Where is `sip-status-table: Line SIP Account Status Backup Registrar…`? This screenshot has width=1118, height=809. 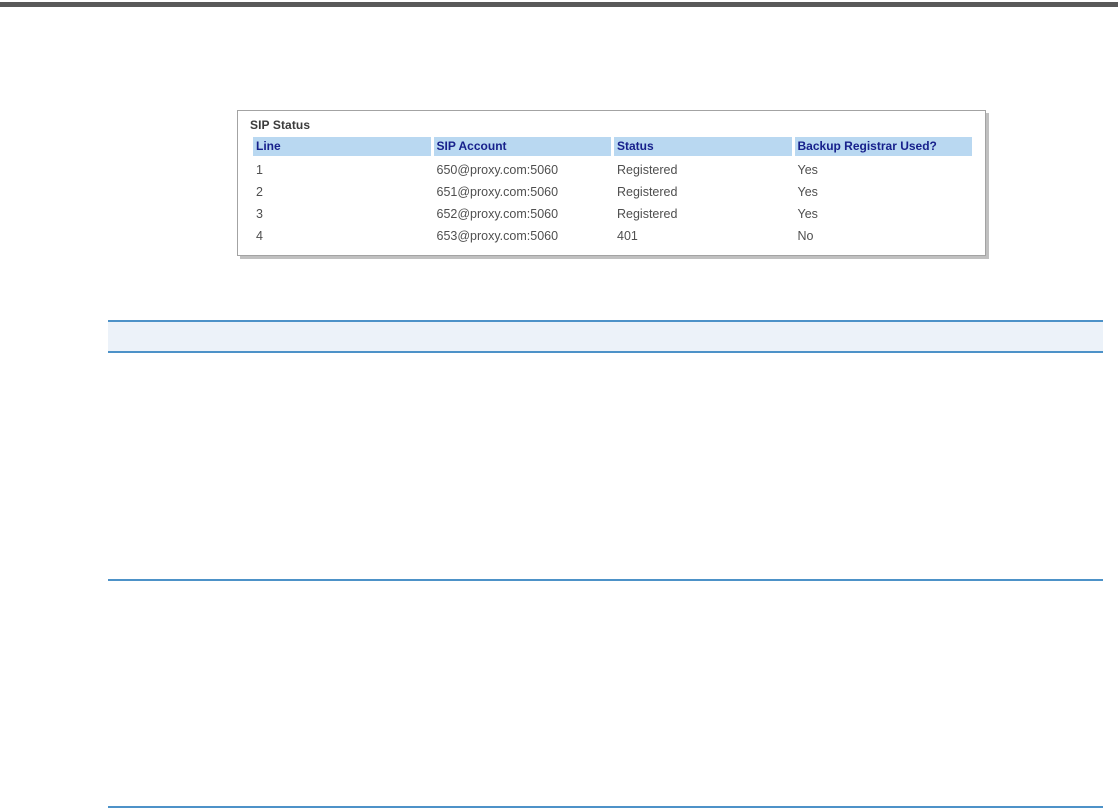
sip-status-table: Line SIP Account Status Backup Registrar… is located at coordinates (612, 191).